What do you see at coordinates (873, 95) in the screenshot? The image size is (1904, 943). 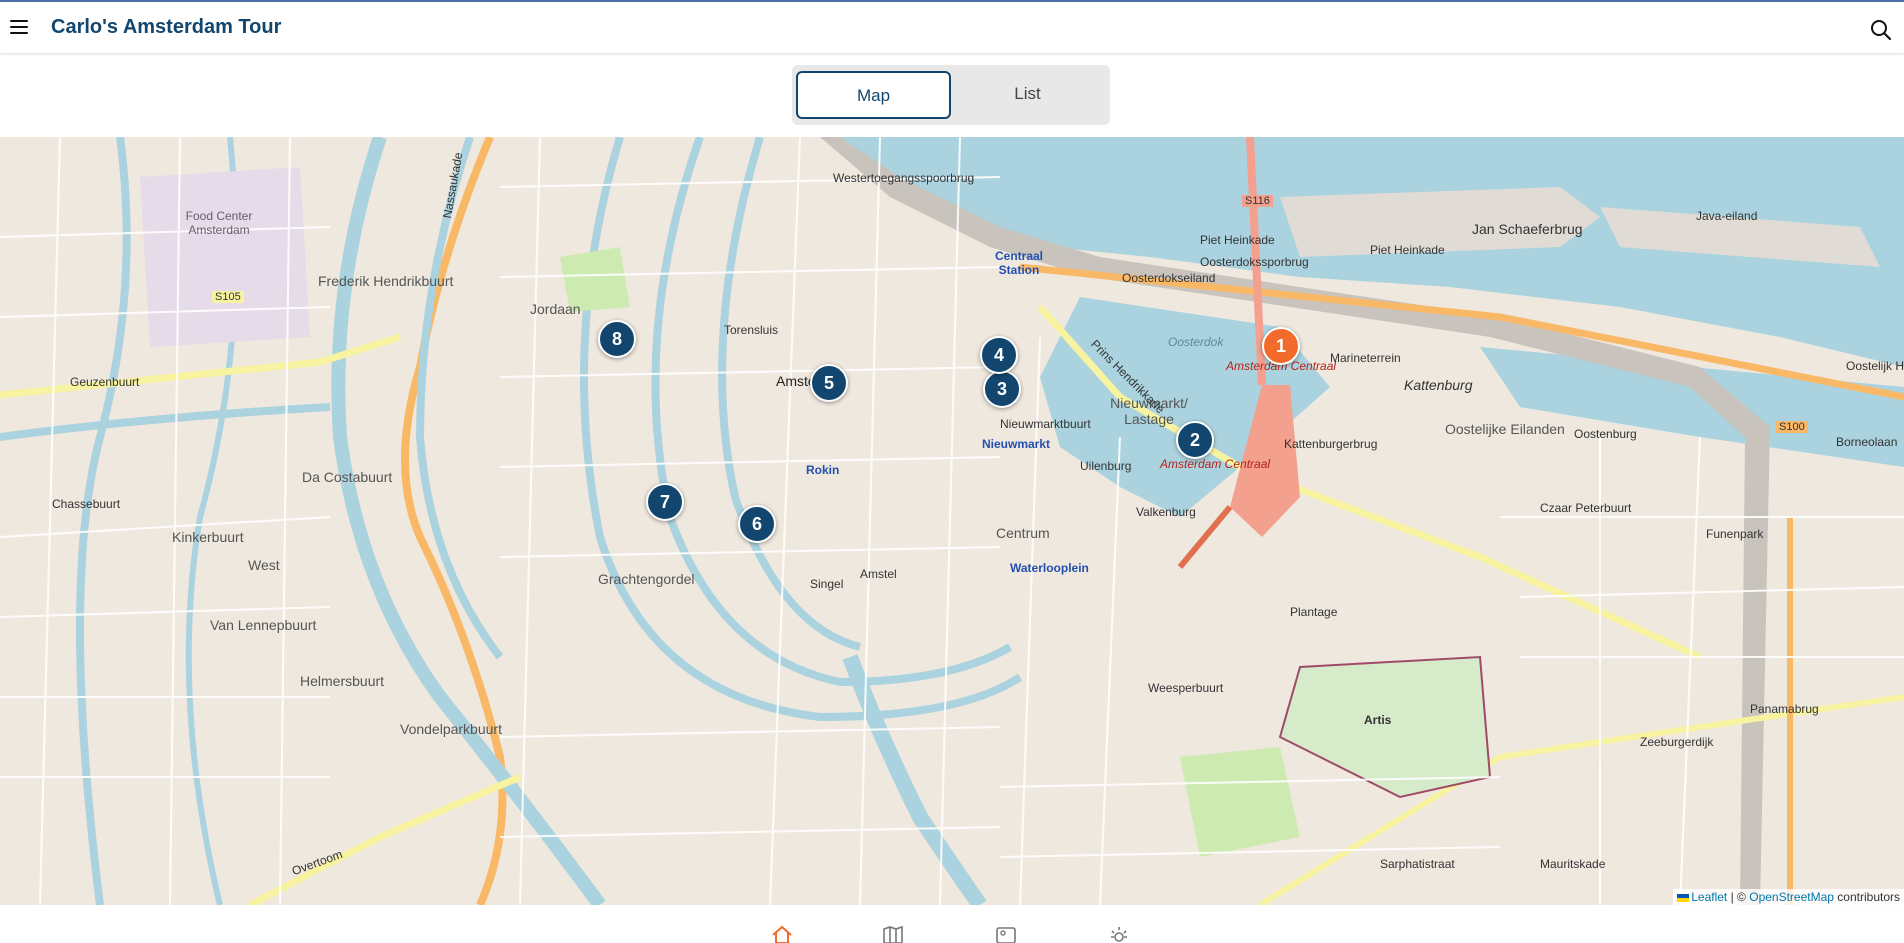 I see `map-tab: Map` at bounding box center [873, 95].